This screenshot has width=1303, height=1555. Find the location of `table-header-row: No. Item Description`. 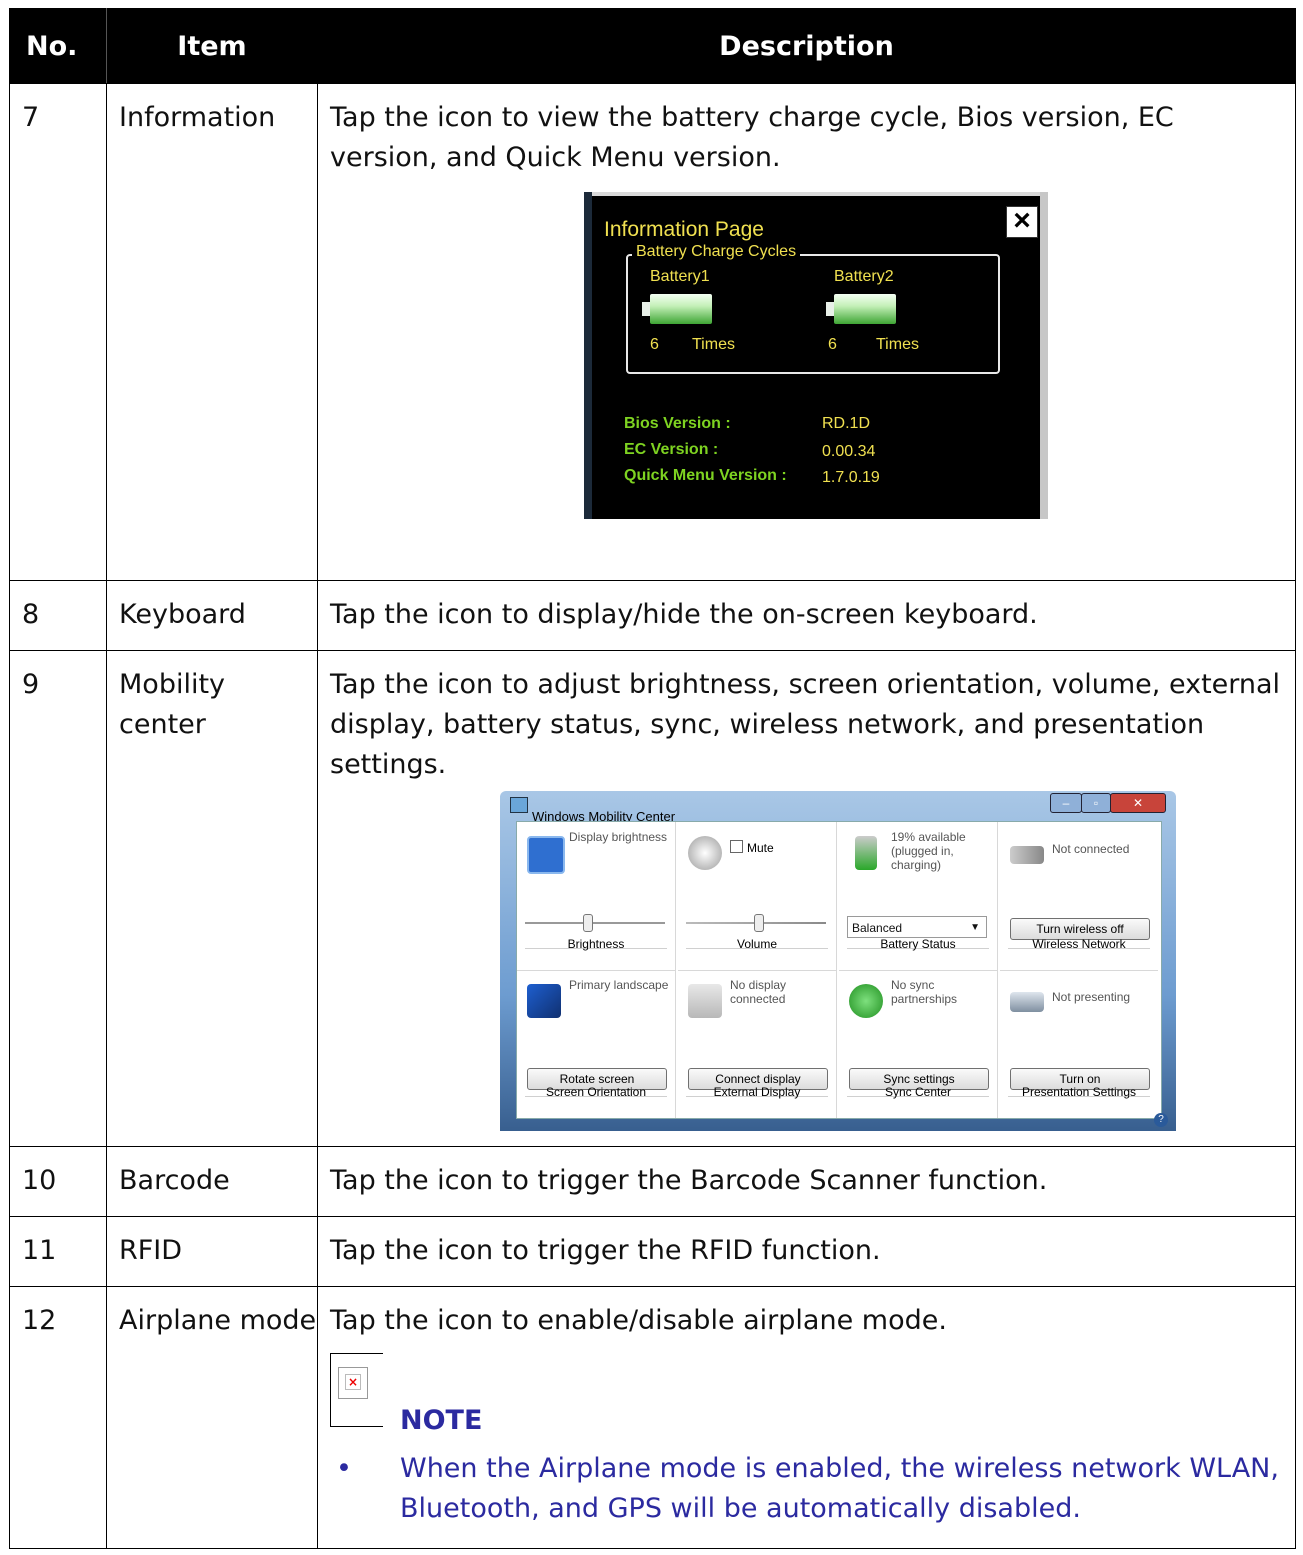

table-header-row: No. Item Description is located at coordinates (652, 46).